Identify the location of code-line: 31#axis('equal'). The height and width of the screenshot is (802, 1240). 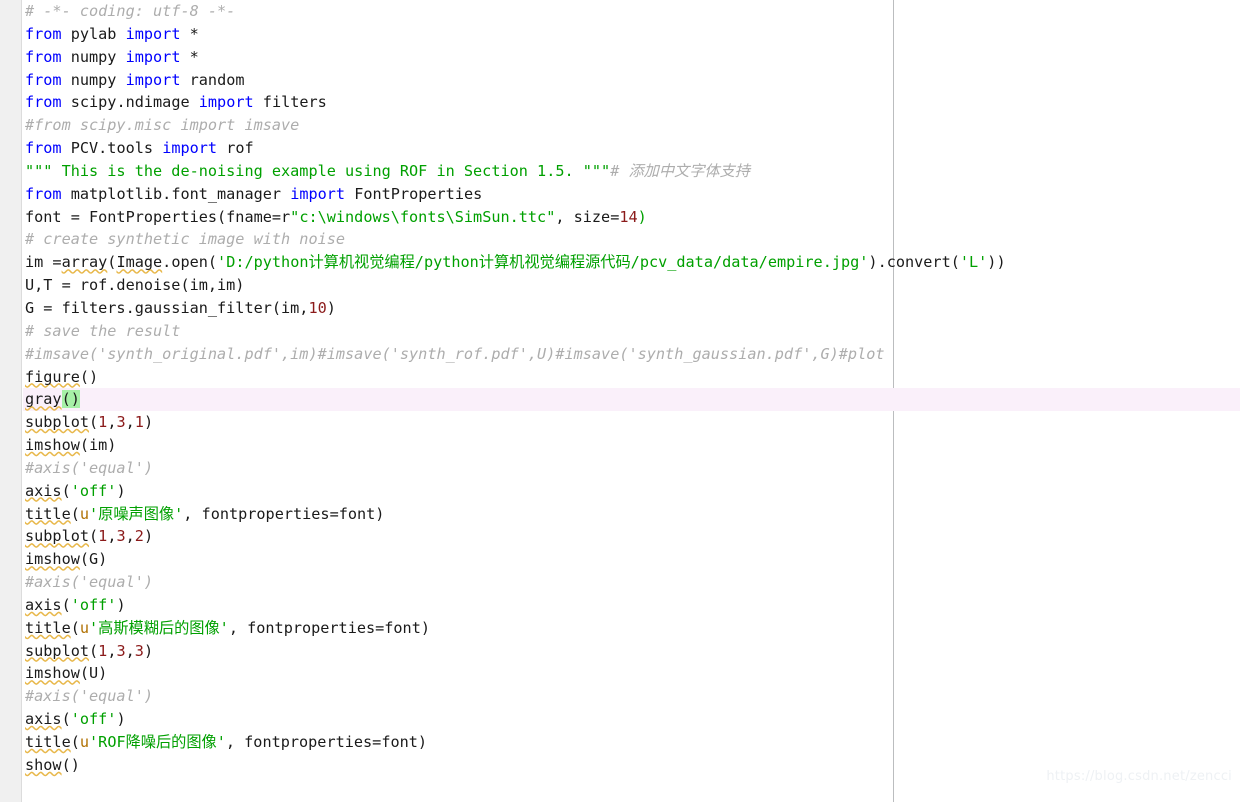
(620, 696).